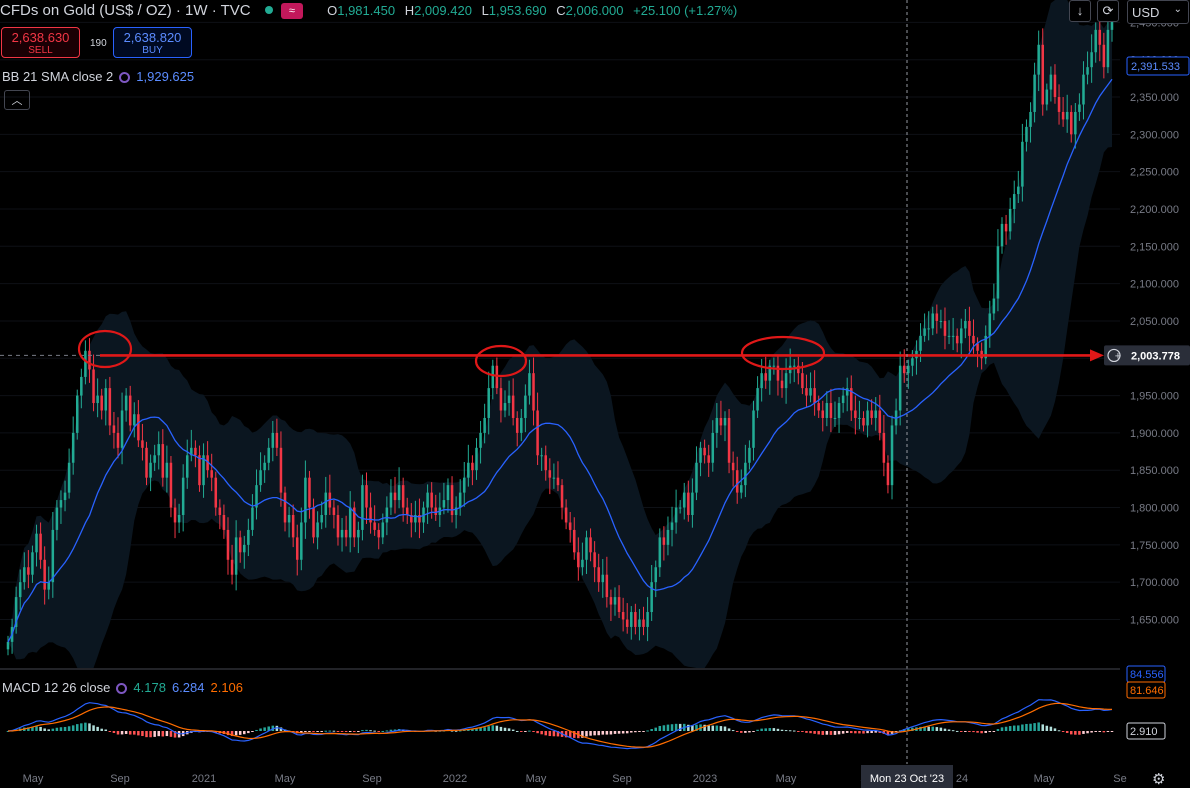 The image size is (1190, 788). Describe the element at coordinates (204, 779) in the screenshot. I see `time-tick-label: 2021` at that location.